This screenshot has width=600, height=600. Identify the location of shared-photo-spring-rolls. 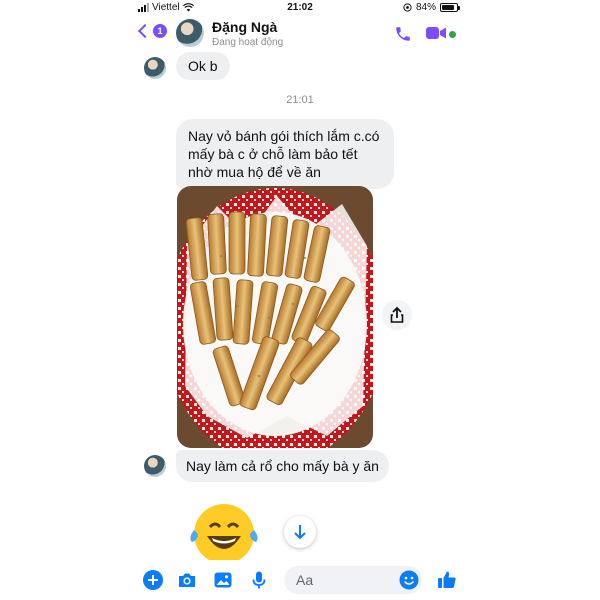
(275, 317).